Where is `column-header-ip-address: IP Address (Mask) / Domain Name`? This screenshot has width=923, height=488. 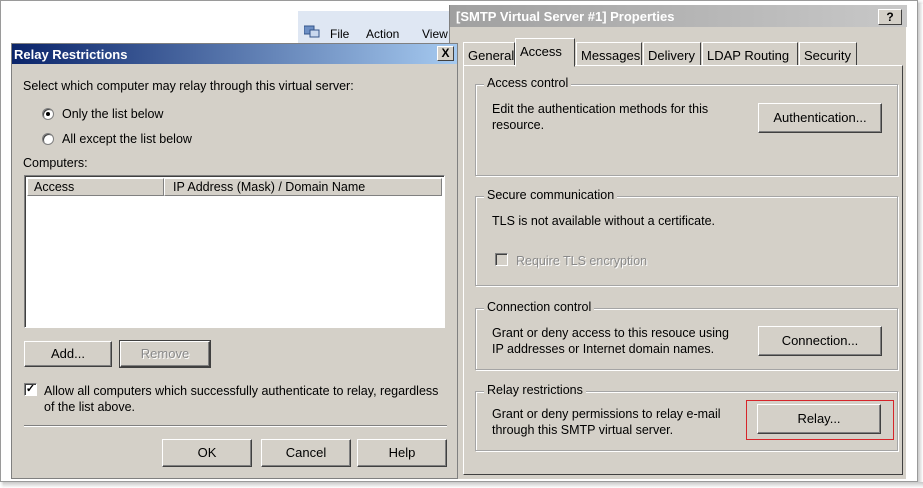 column-header-ip-address: IP Address (Mask) / Domain Name is located at coordinates (303, 187).